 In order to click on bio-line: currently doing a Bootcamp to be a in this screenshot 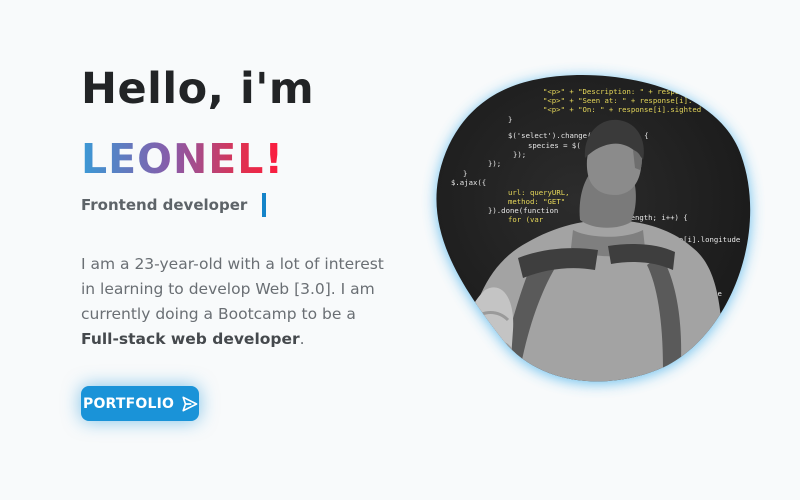, I will do `click(218, 314)`.